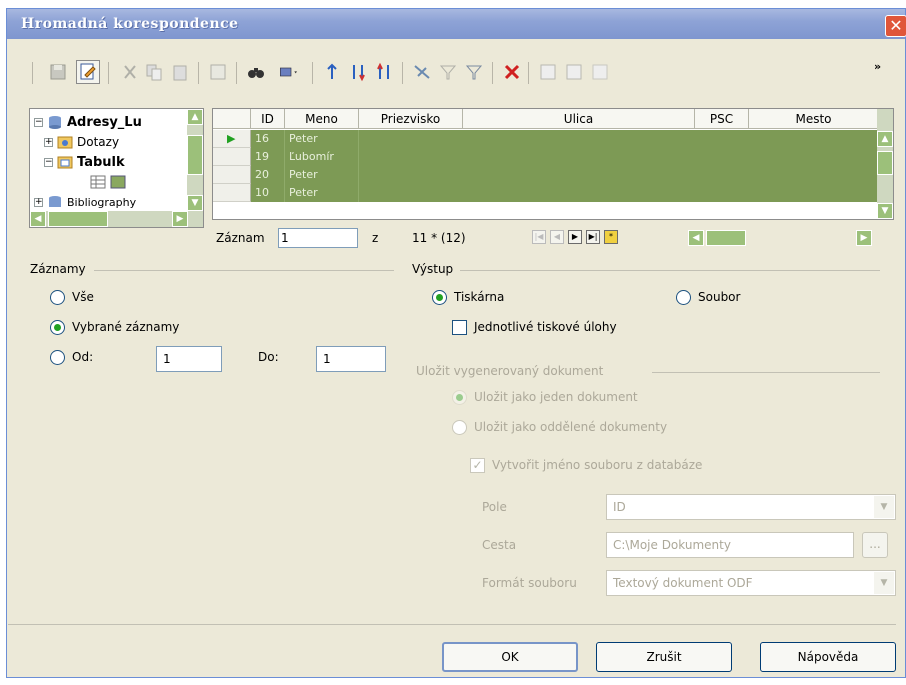 The image size is (906, 685). I want to click on first-record-icon: |◀, so click(539, 237).